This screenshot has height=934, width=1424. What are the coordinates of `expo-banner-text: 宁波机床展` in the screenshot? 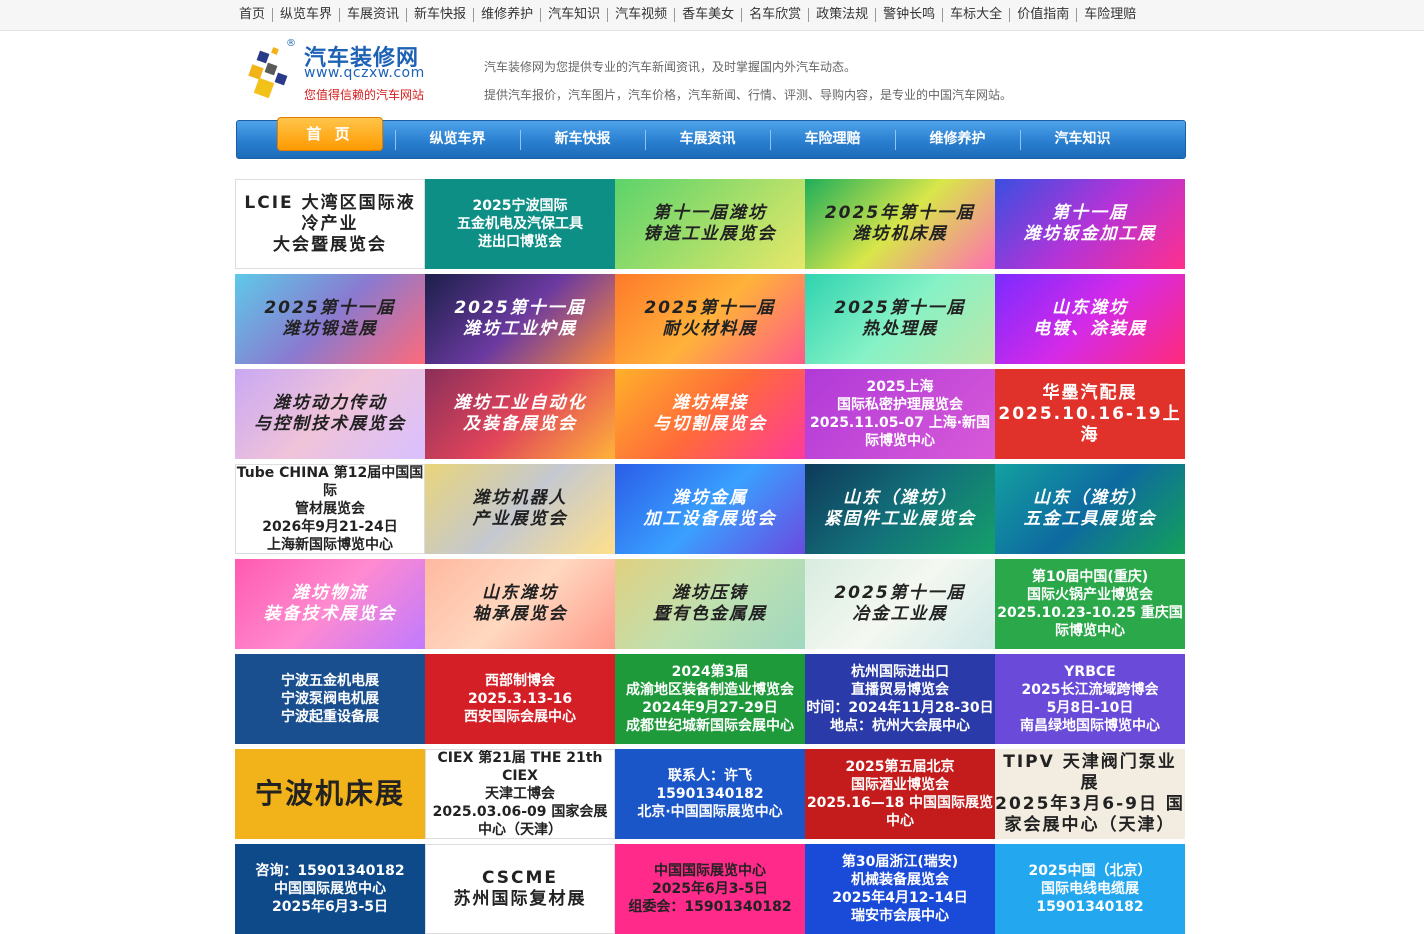 It's located at (329, 793).